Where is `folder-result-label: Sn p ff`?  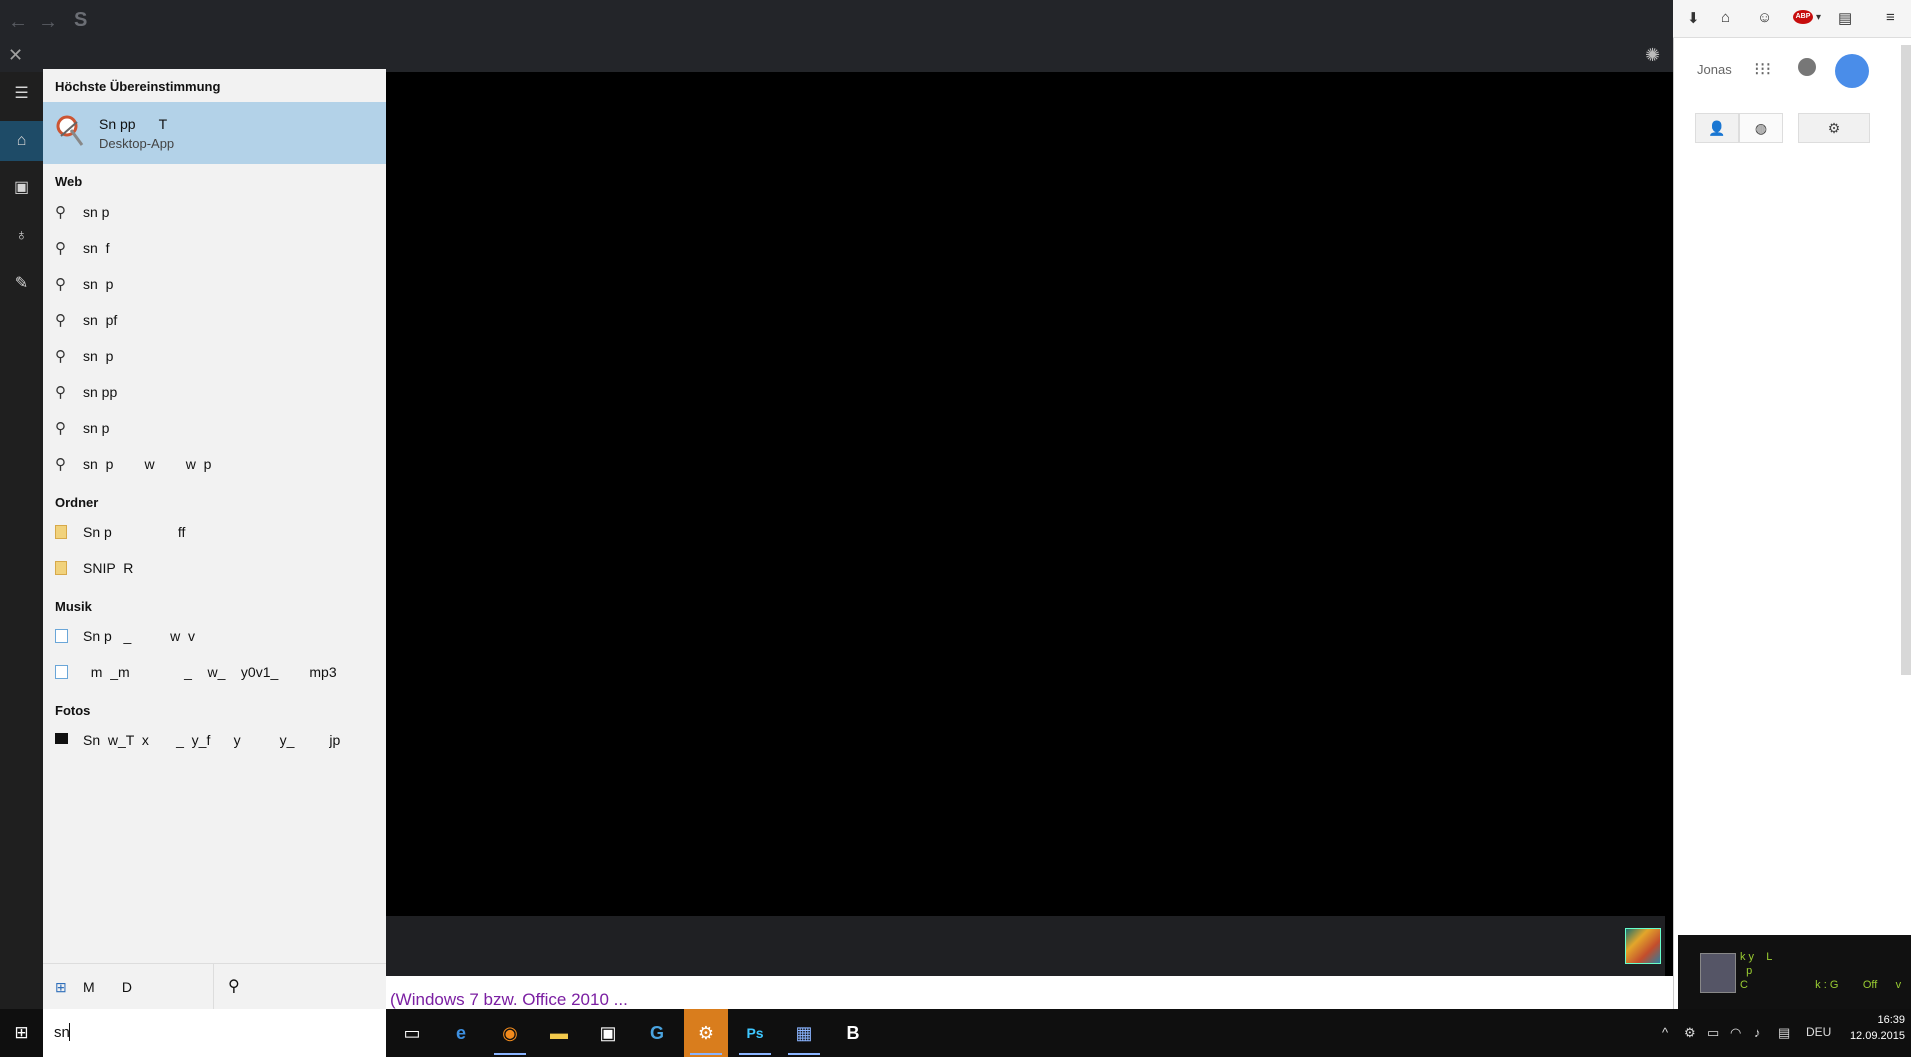
folder-result-label: Sn p ff is located at coordinates (134, 532).